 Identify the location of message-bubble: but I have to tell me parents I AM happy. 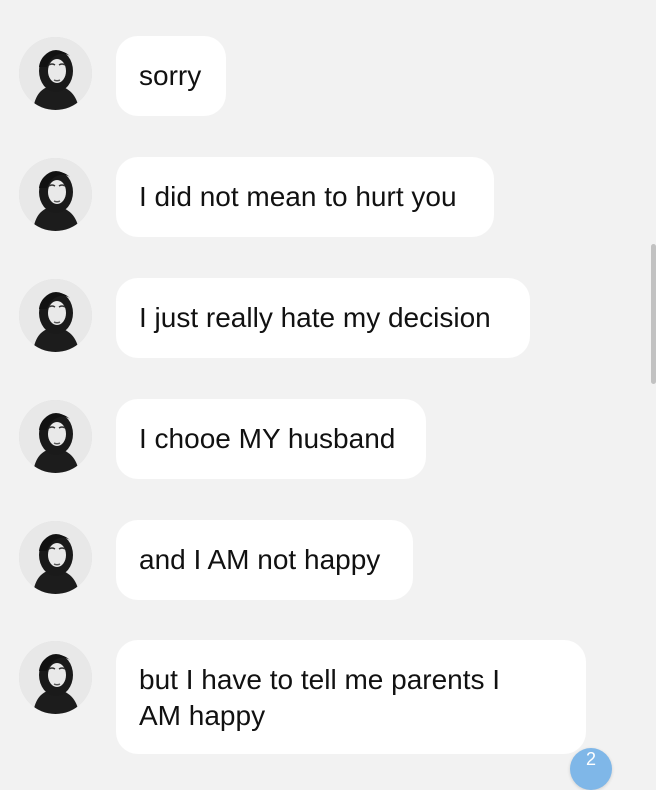
(351, 697).